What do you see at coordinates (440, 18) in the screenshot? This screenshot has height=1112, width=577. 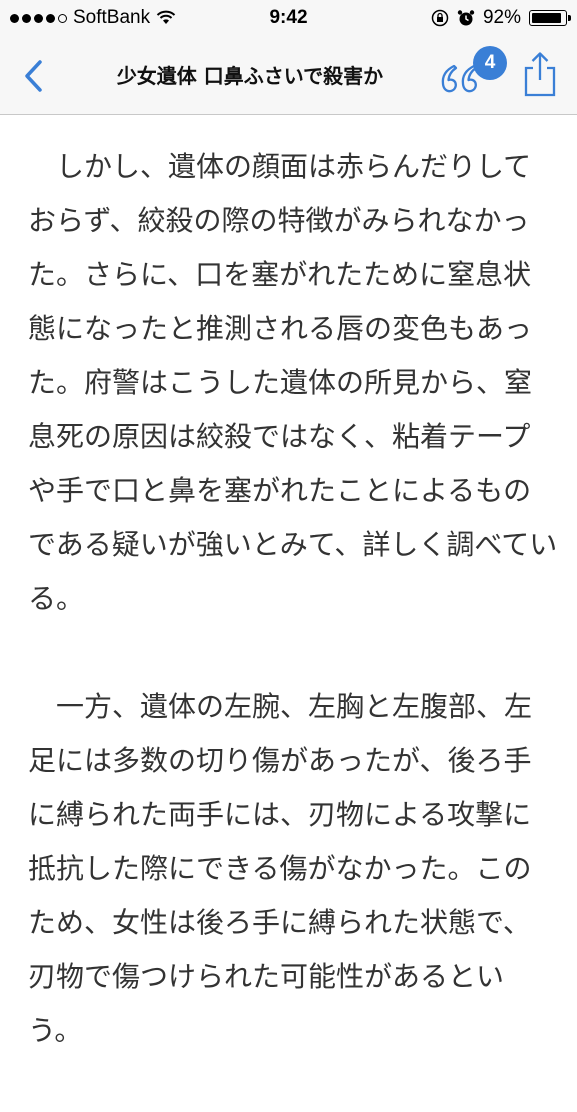 I see `rotation-lock-icon` at bounding box center [440, 18].